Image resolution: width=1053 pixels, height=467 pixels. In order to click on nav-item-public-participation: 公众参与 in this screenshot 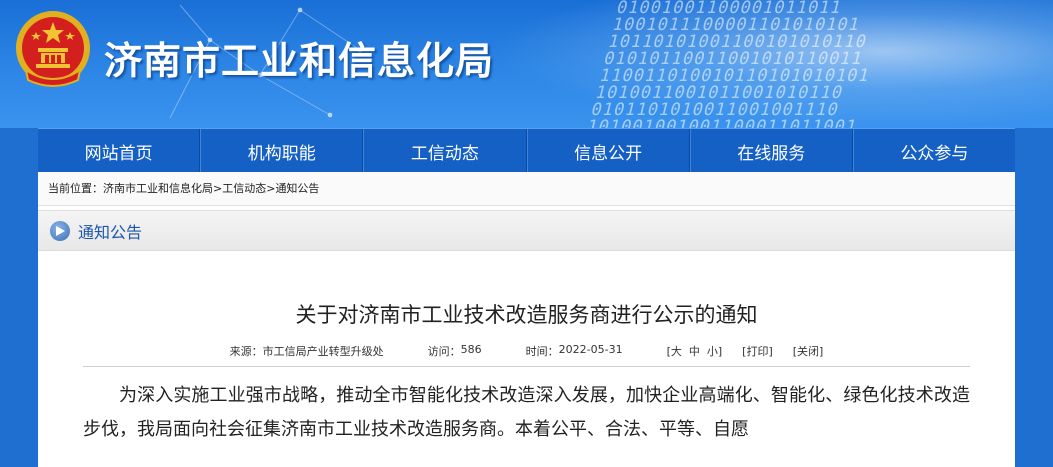, I will do `click(933, 151)`.